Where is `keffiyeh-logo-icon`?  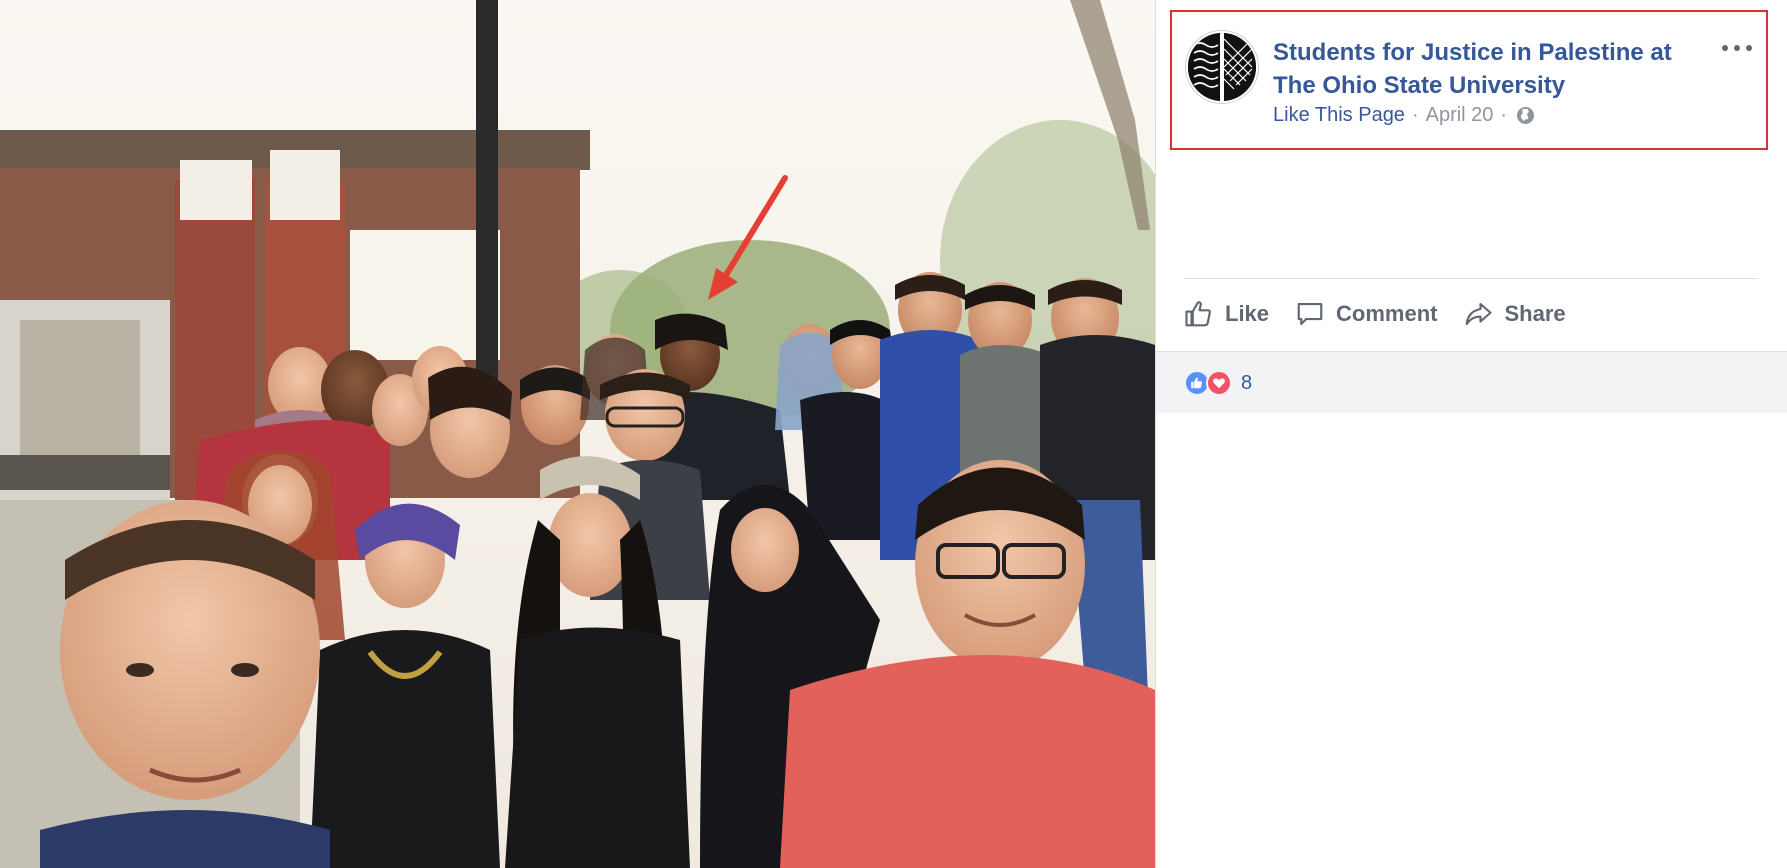
keffiyeh-logo-icon is located at coordinates (1222, 67).